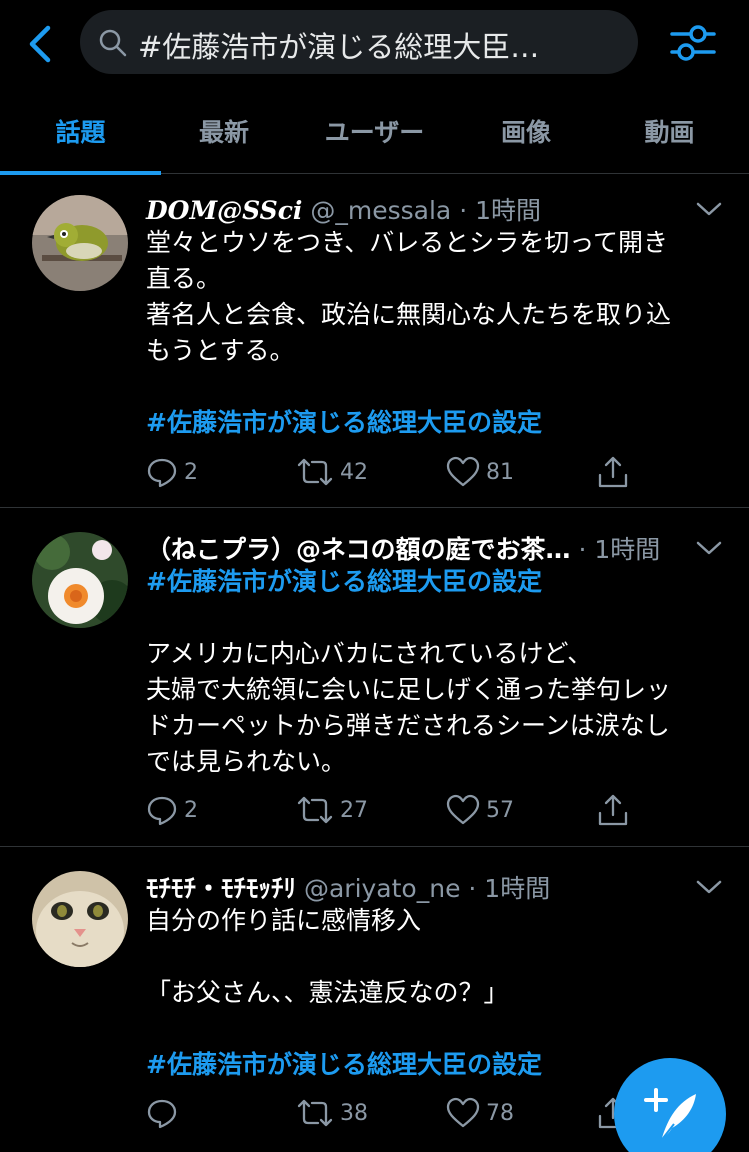 The image size is (749, 1152). I want to click on sliders-icon, so click(693, 43).